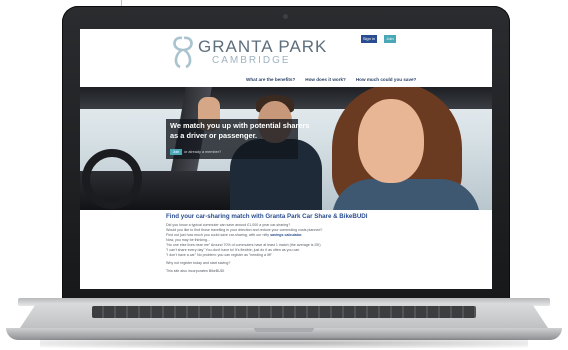 This screenshot has width=568, height=350. What do you see at coordinates (391, 141) in the screenshot?
I see `hero-photo-passenger-face` at bounding box center [391, 141].